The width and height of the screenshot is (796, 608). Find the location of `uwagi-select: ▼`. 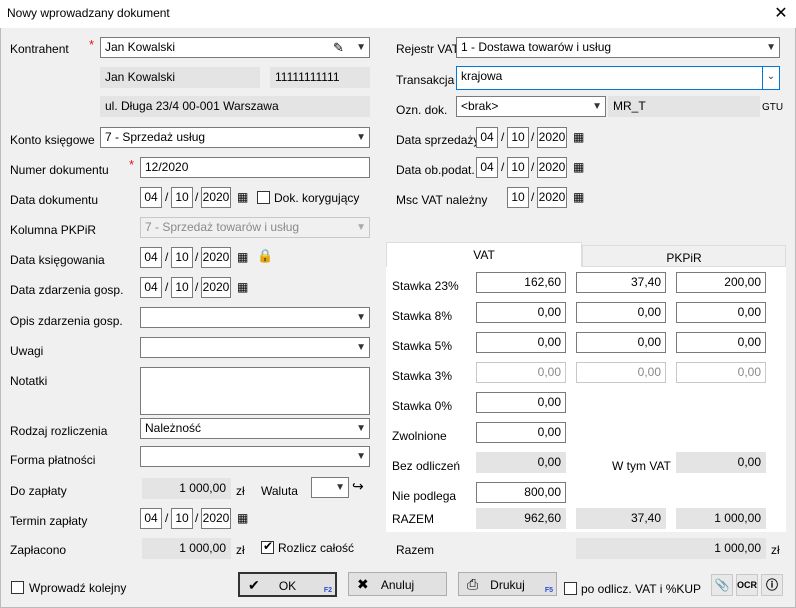

uwagi-select: ▼ is located at coordinates (255, 347).